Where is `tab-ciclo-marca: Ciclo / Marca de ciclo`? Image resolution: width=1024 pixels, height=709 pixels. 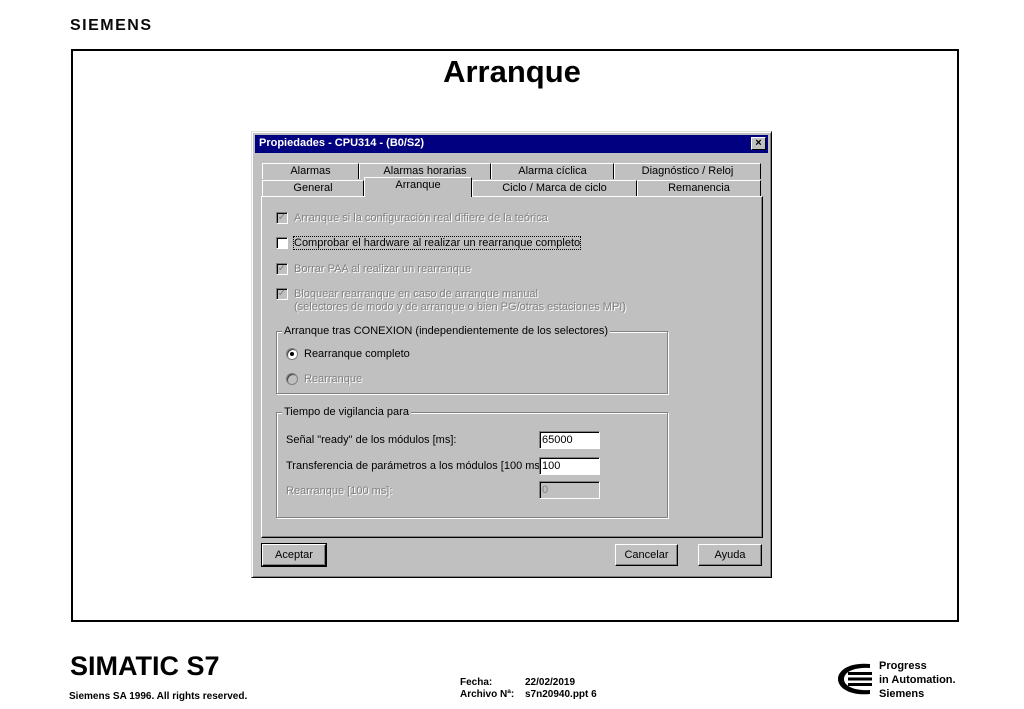 tab-ciclo-marca: Ciclo / Marca de ciclo is located at coordinates (554, 188).